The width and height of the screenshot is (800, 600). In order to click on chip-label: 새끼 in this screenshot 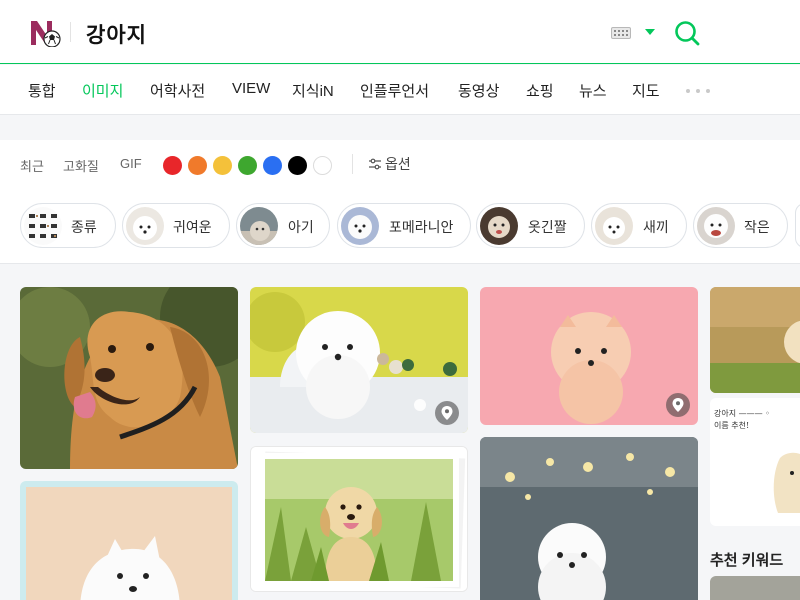, I will do `click(656, 227)`.